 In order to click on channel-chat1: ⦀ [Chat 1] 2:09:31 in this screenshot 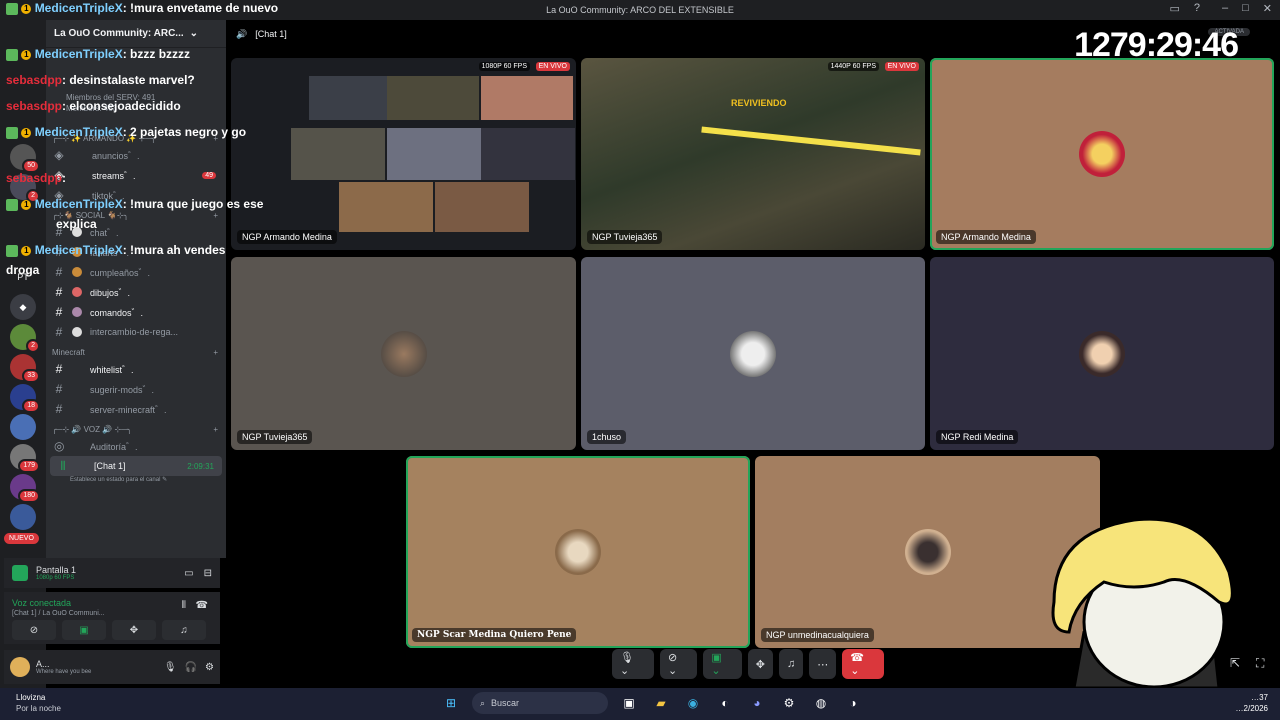, I will do `click(136, 466)`.